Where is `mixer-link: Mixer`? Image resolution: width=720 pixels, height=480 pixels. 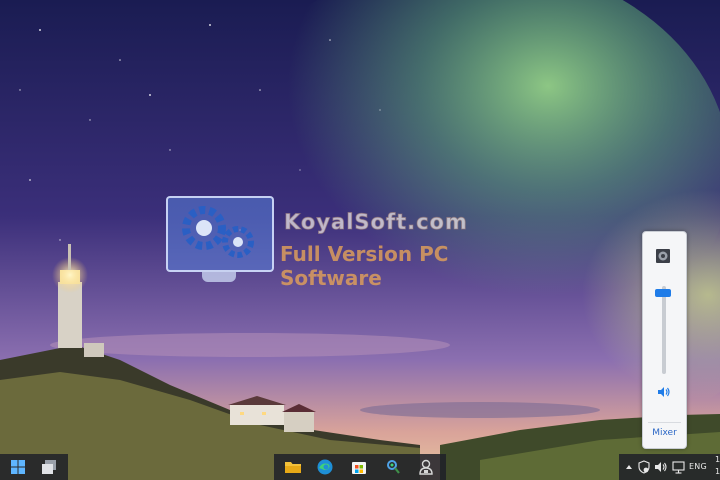
mixer-link: Mixer is located at coordinates (664, 433).